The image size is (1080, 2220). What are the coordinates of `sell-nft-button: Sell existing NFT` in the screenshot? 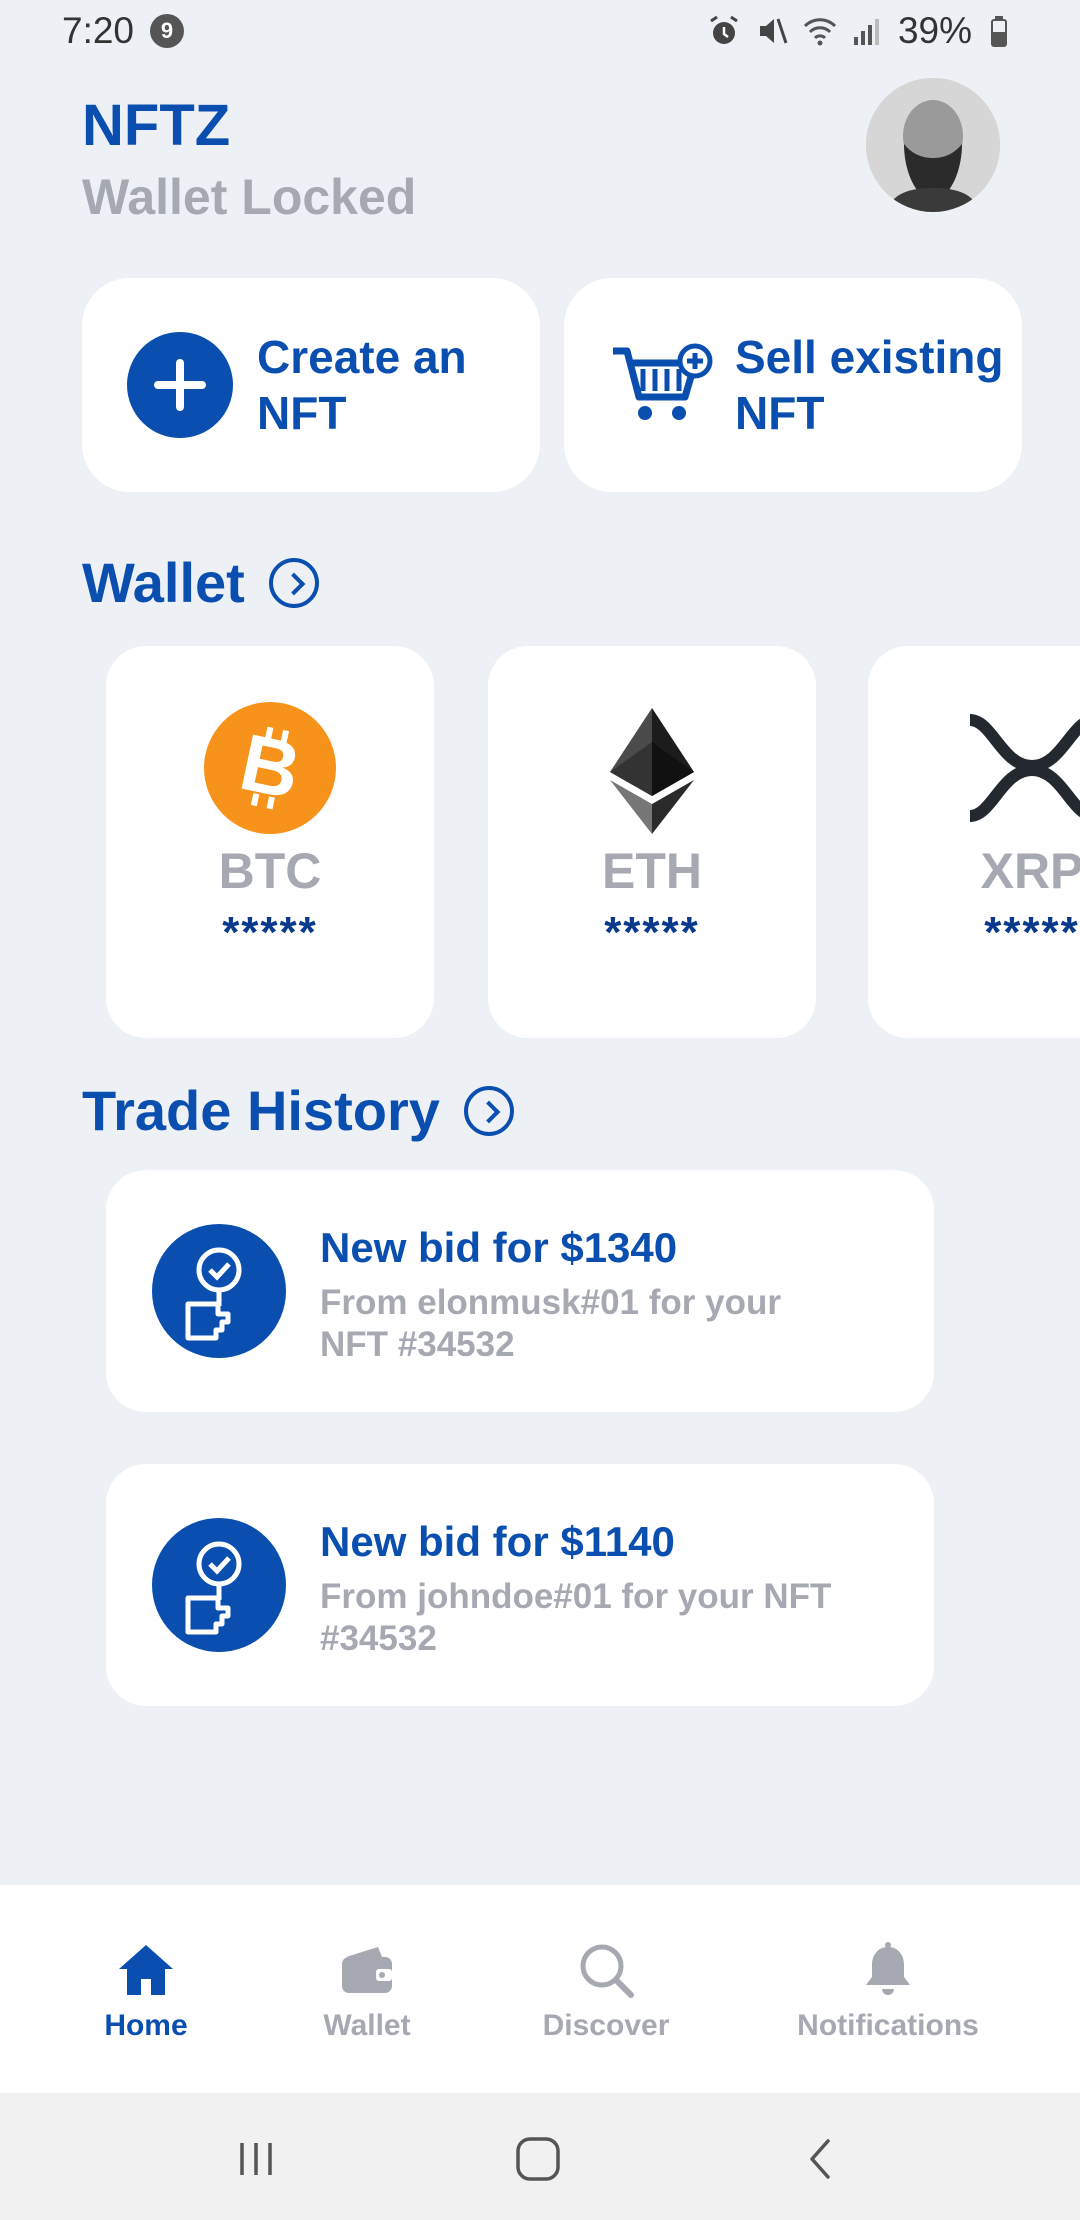 It's located at (793, 385).